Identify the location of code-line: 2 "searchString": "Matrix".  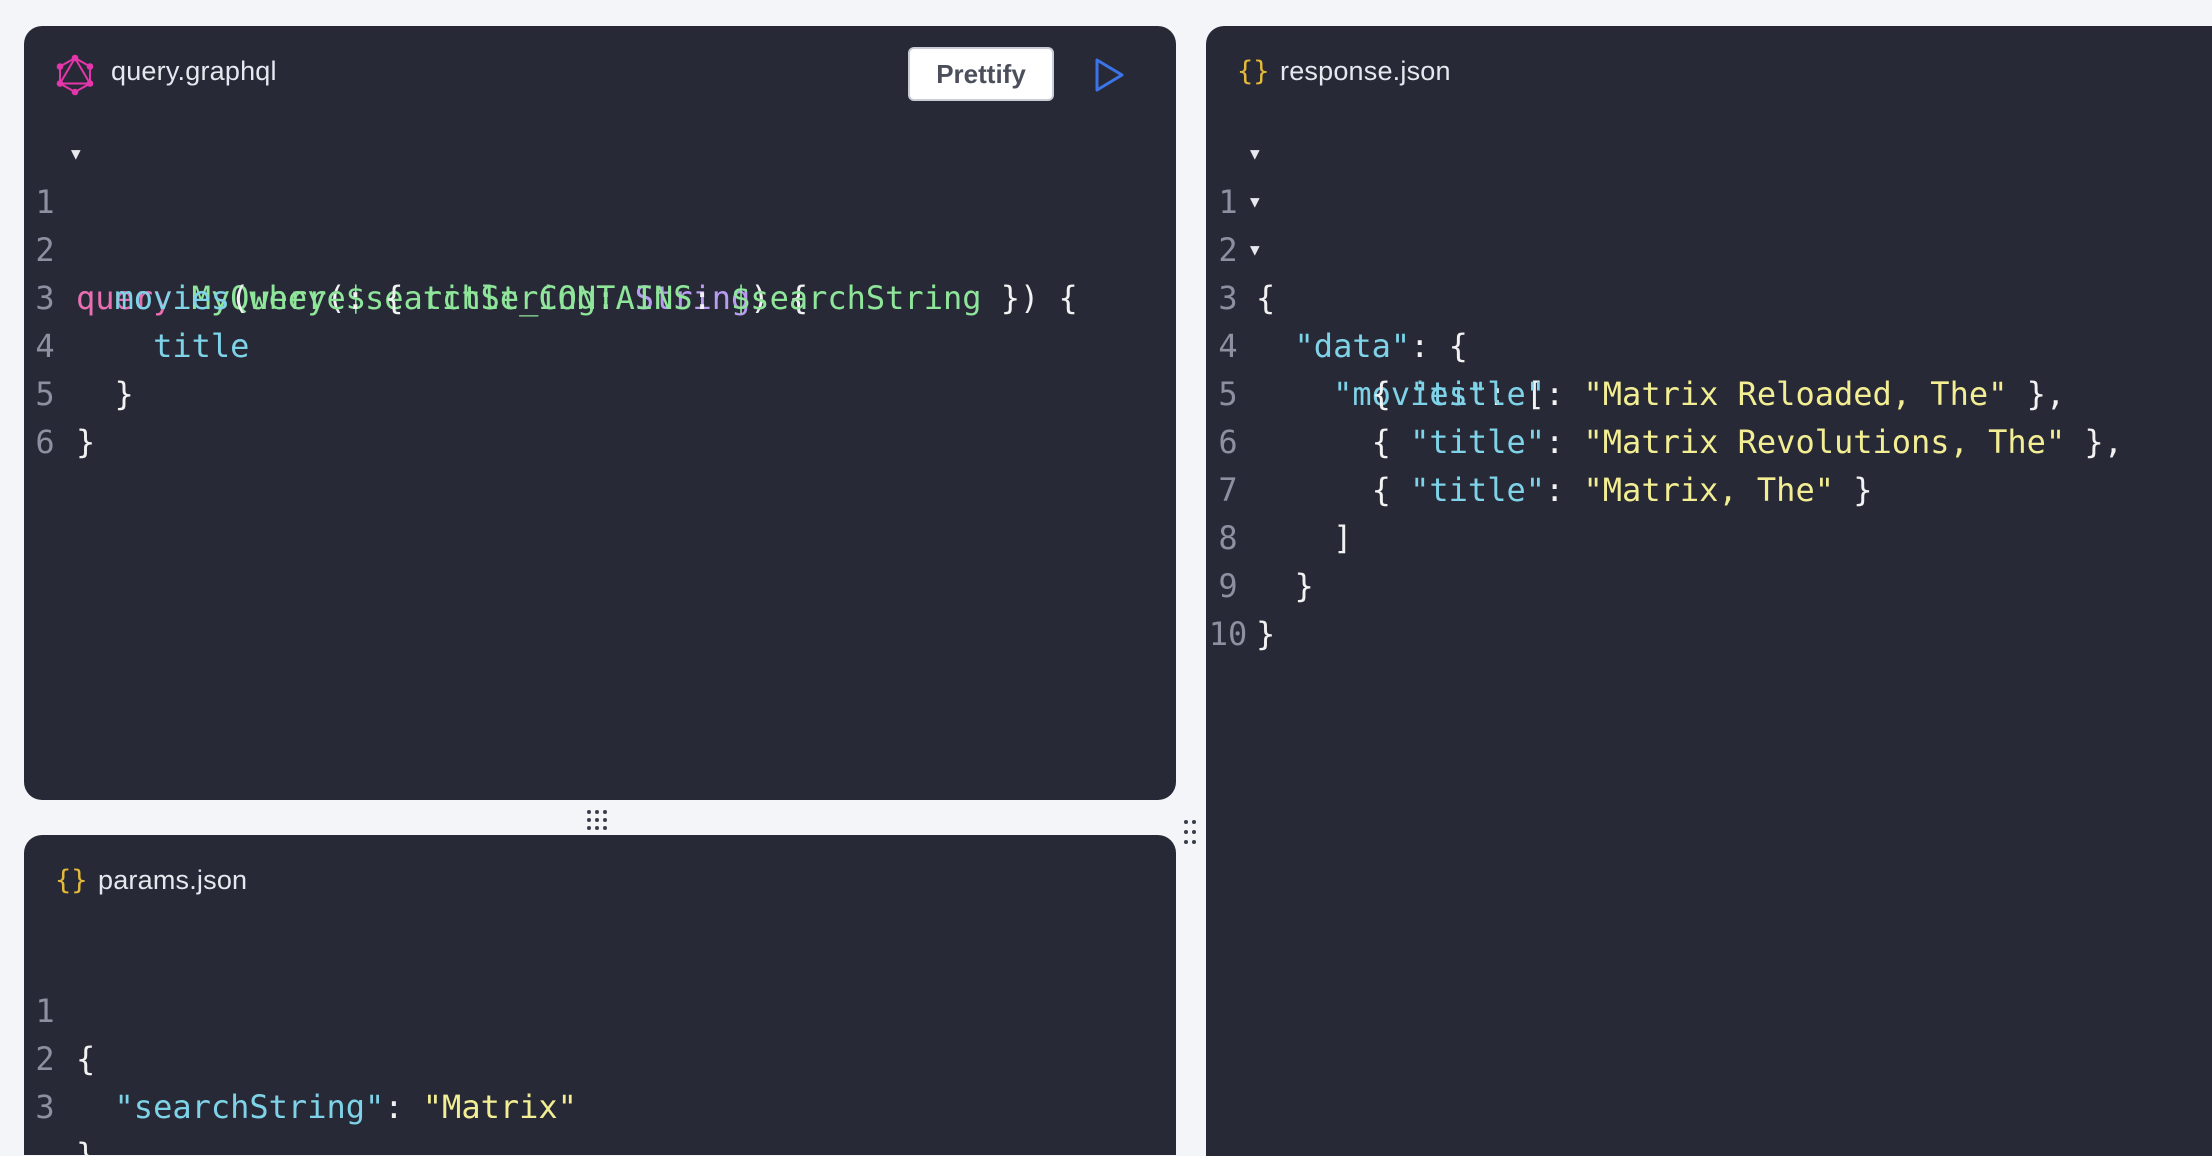
(600, 1056).